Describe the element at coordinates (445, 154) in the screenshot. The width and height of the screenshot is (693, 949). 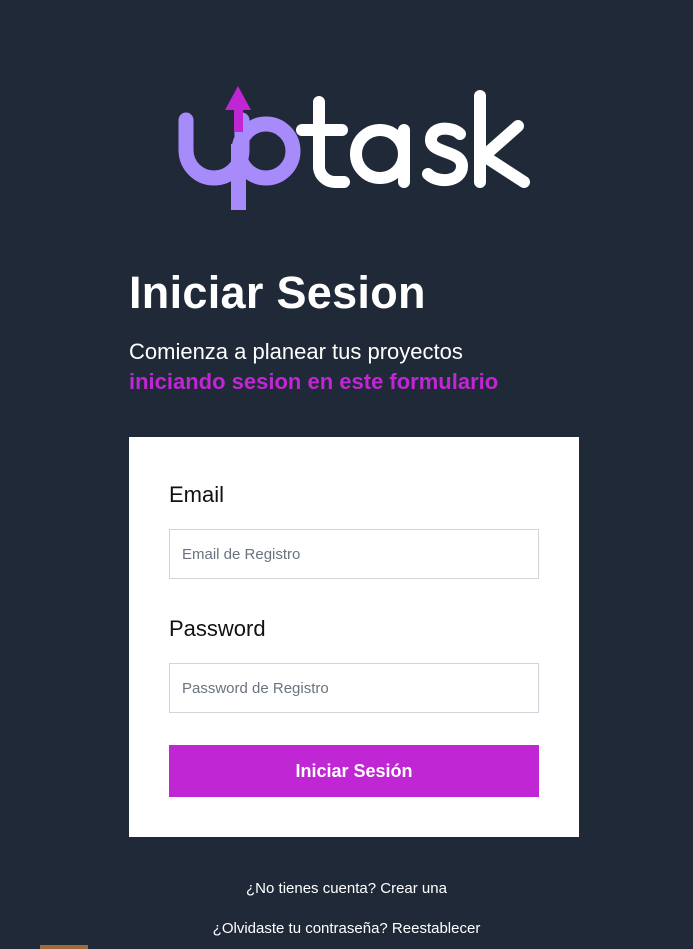
I see `logo-letter-s` at that location.